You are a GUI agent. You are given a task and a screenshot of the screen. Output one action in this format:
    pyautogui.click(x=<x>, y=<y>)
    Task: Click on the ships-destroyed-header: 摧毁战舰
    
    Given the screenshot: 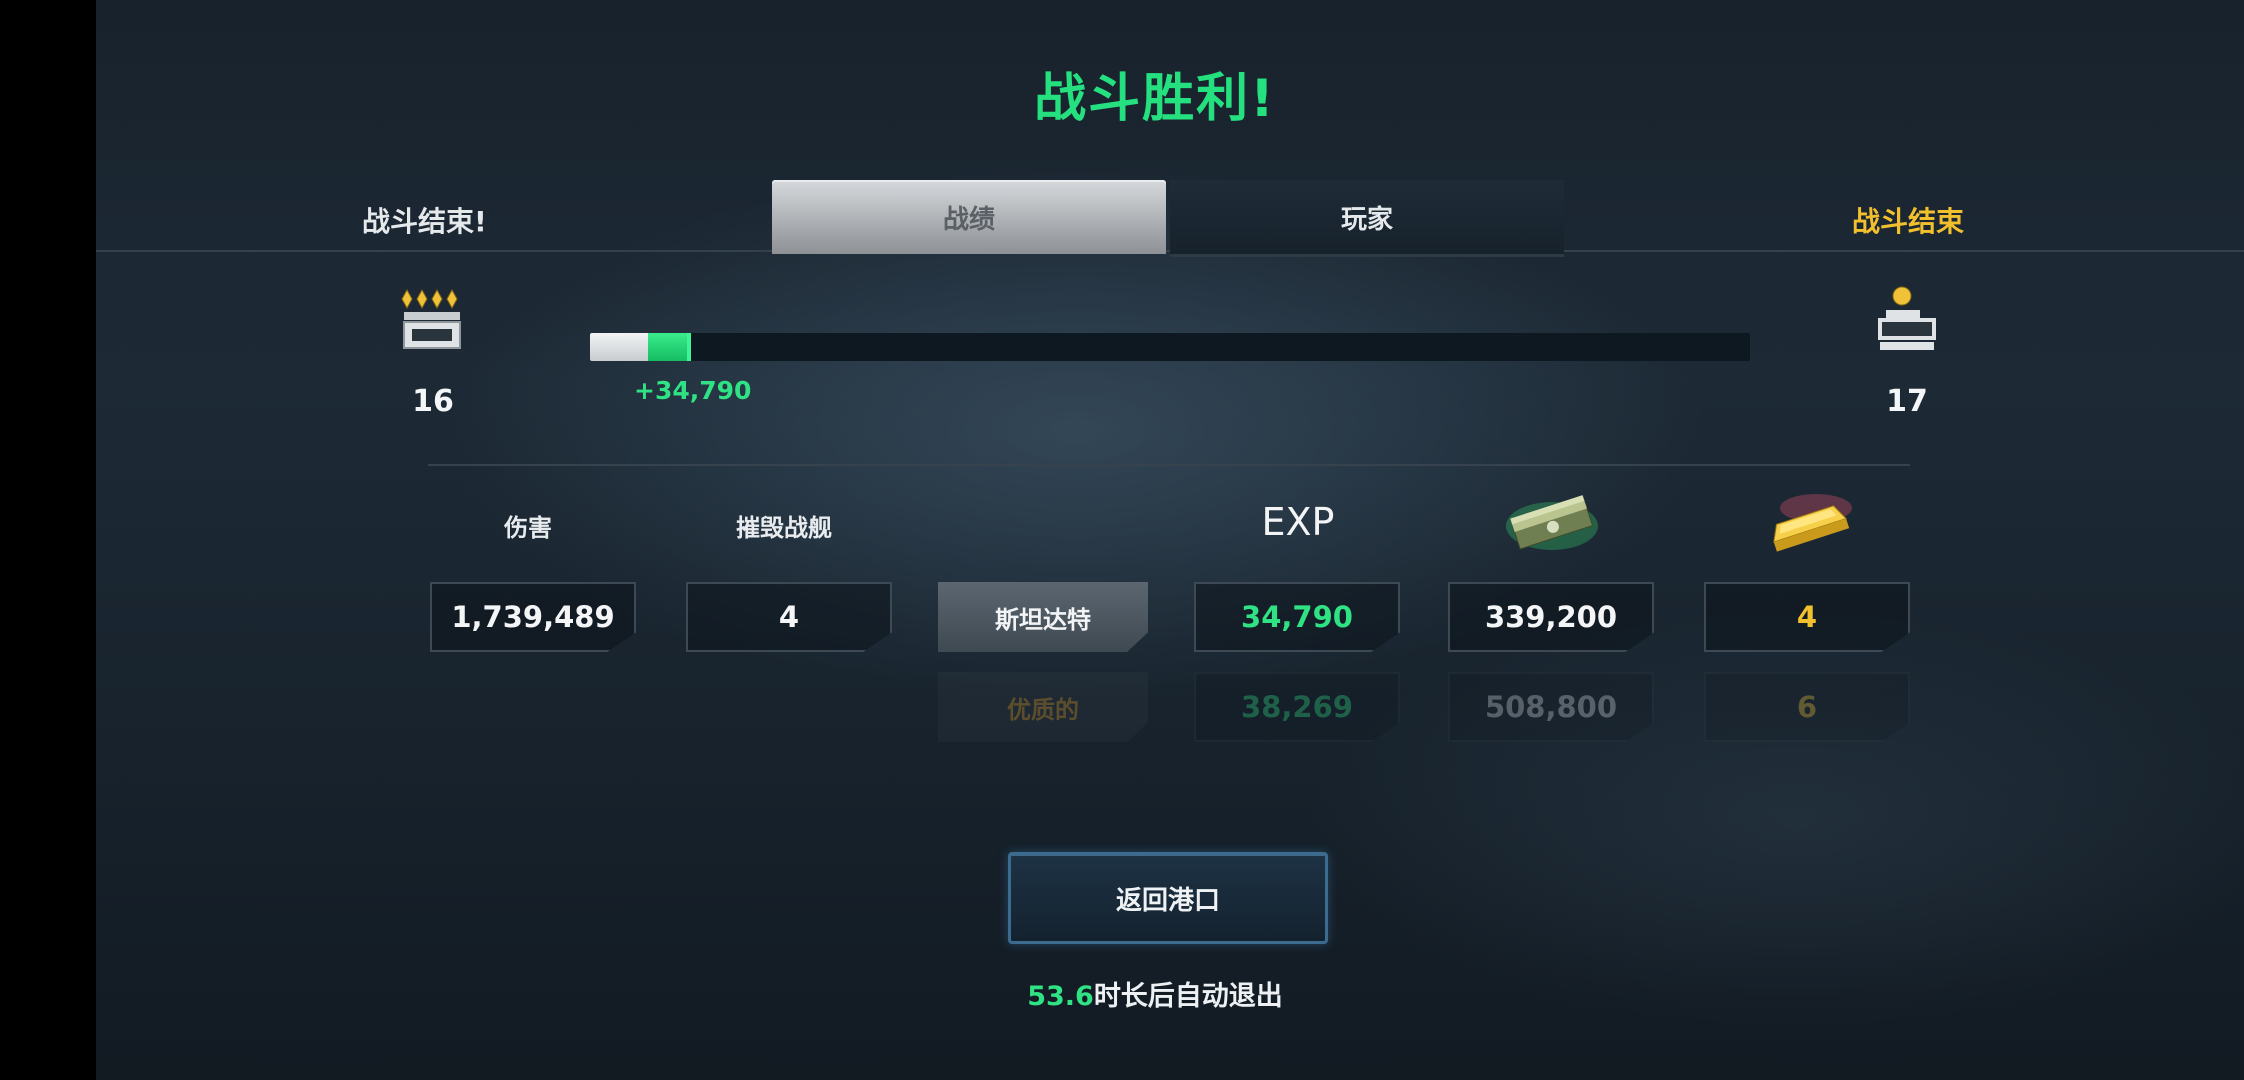 What is the action you would take?
    pyautogui.click(x=784, y=528)
    